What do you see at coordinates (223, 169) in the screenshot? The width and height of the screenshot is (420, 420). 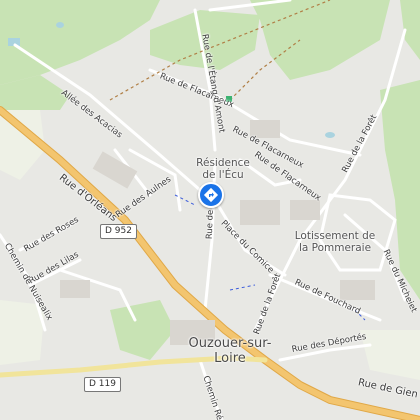 I see `place-label-residence: Résidence de l'Écu` at bounding box center [223, 169].